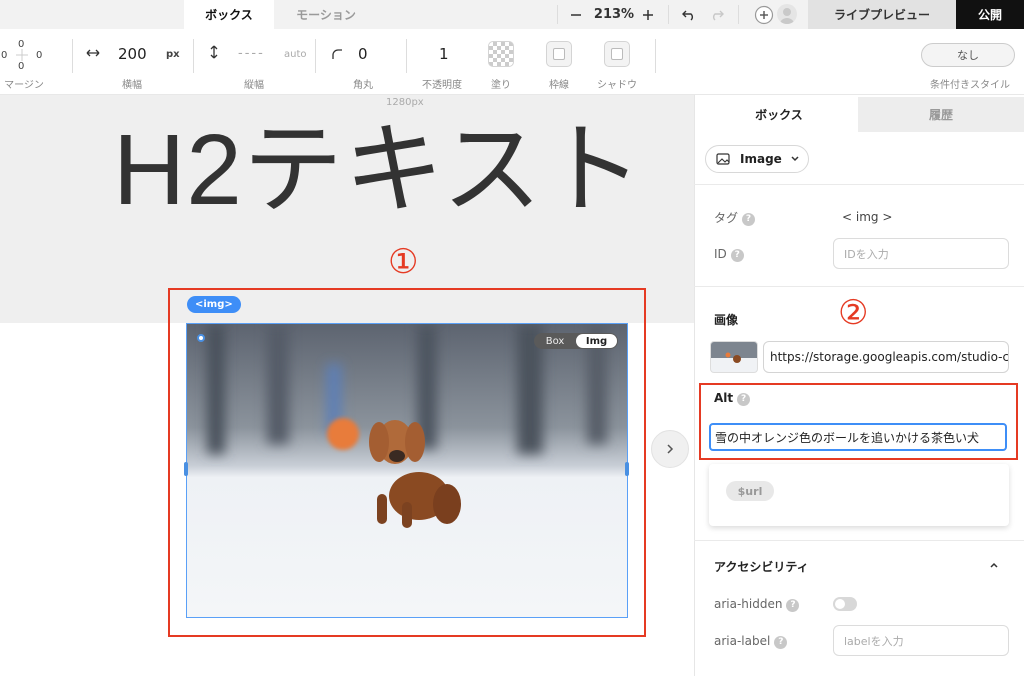 The height and width of the screenshot is (676, 1024). What do you see at coordinates (337, 54) in the screenshot?
I see `corner-radius-icon` at bounding box center [337, 54].